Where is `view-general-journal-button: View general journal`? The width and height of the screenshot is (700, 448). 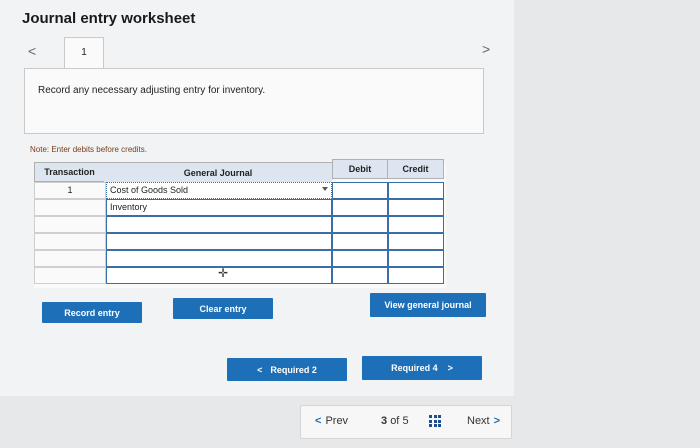 view-general-journal-button: View general journal is located at coordinates (428, 305).